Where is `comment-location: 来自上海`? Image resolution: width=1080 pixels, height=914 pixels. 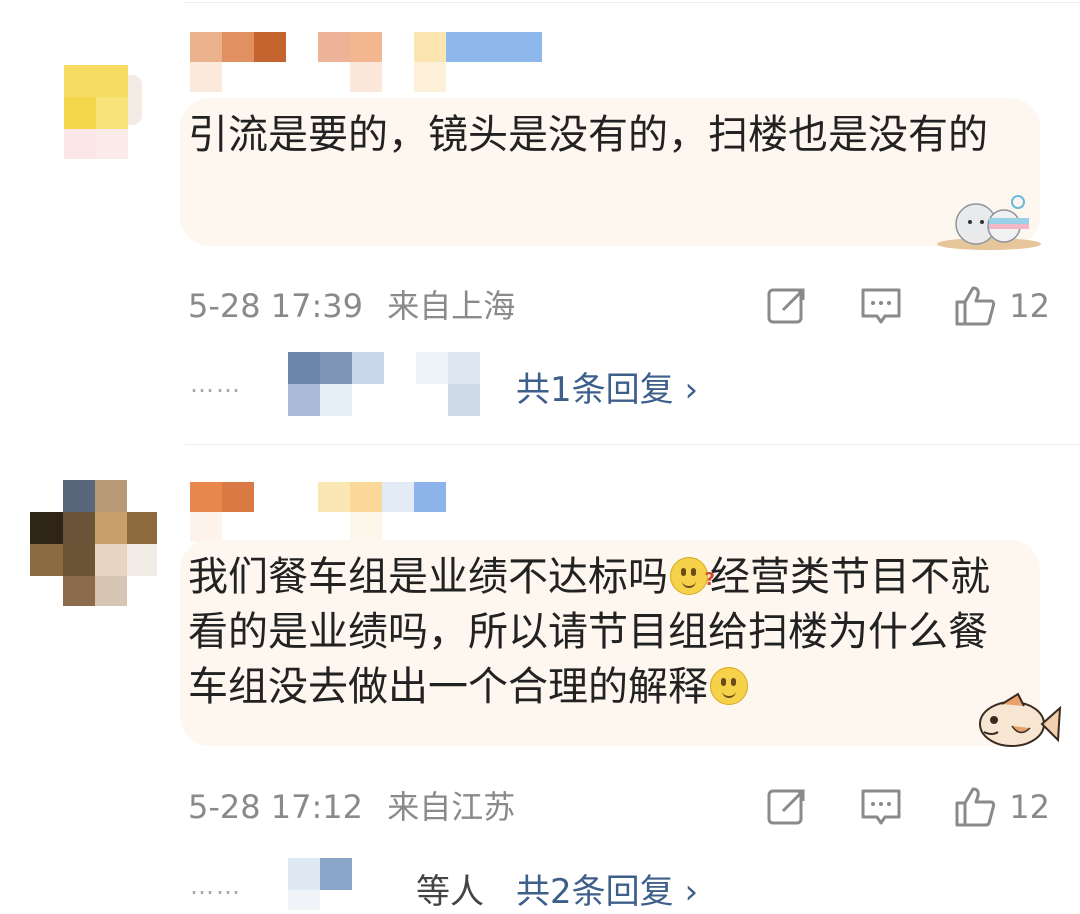 comment-location: 来自上海 is located at coordinates (451, 306).